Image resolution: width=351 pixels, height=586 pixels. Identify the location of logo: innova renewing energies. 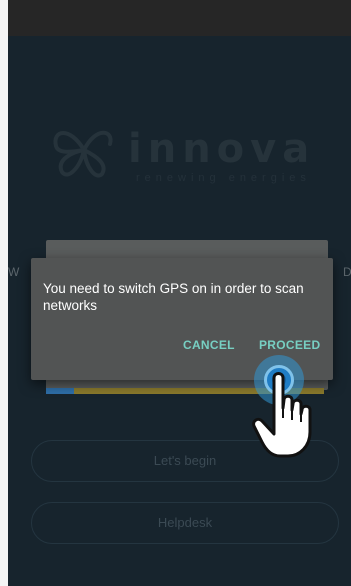
(193, 153).